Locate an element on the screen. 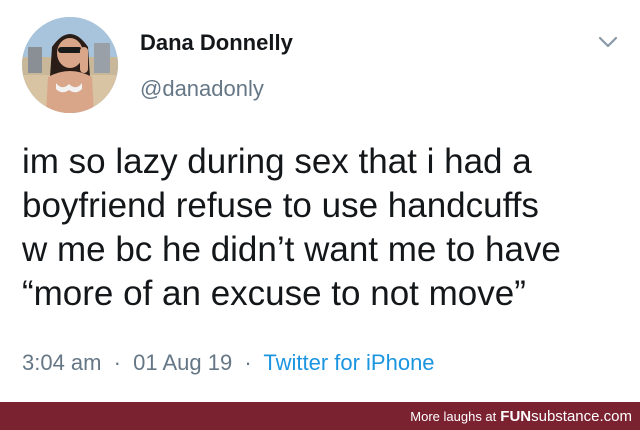 The image size is (640, 430). tweet-text-line: im so lazy during sex that i had a is located at coordinates (277, 161).